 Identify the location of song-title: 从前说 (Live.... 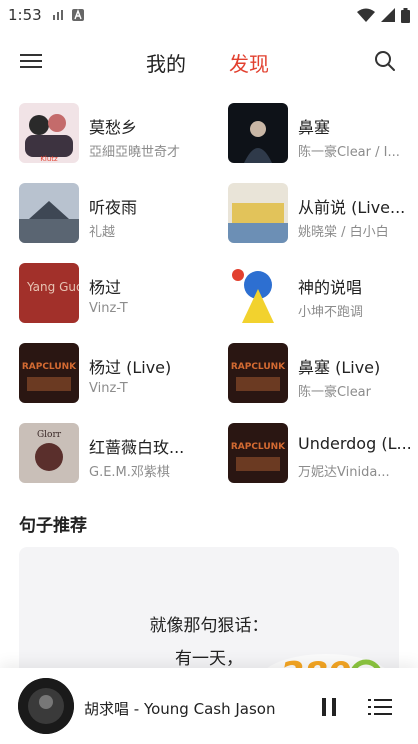
(352, 207).